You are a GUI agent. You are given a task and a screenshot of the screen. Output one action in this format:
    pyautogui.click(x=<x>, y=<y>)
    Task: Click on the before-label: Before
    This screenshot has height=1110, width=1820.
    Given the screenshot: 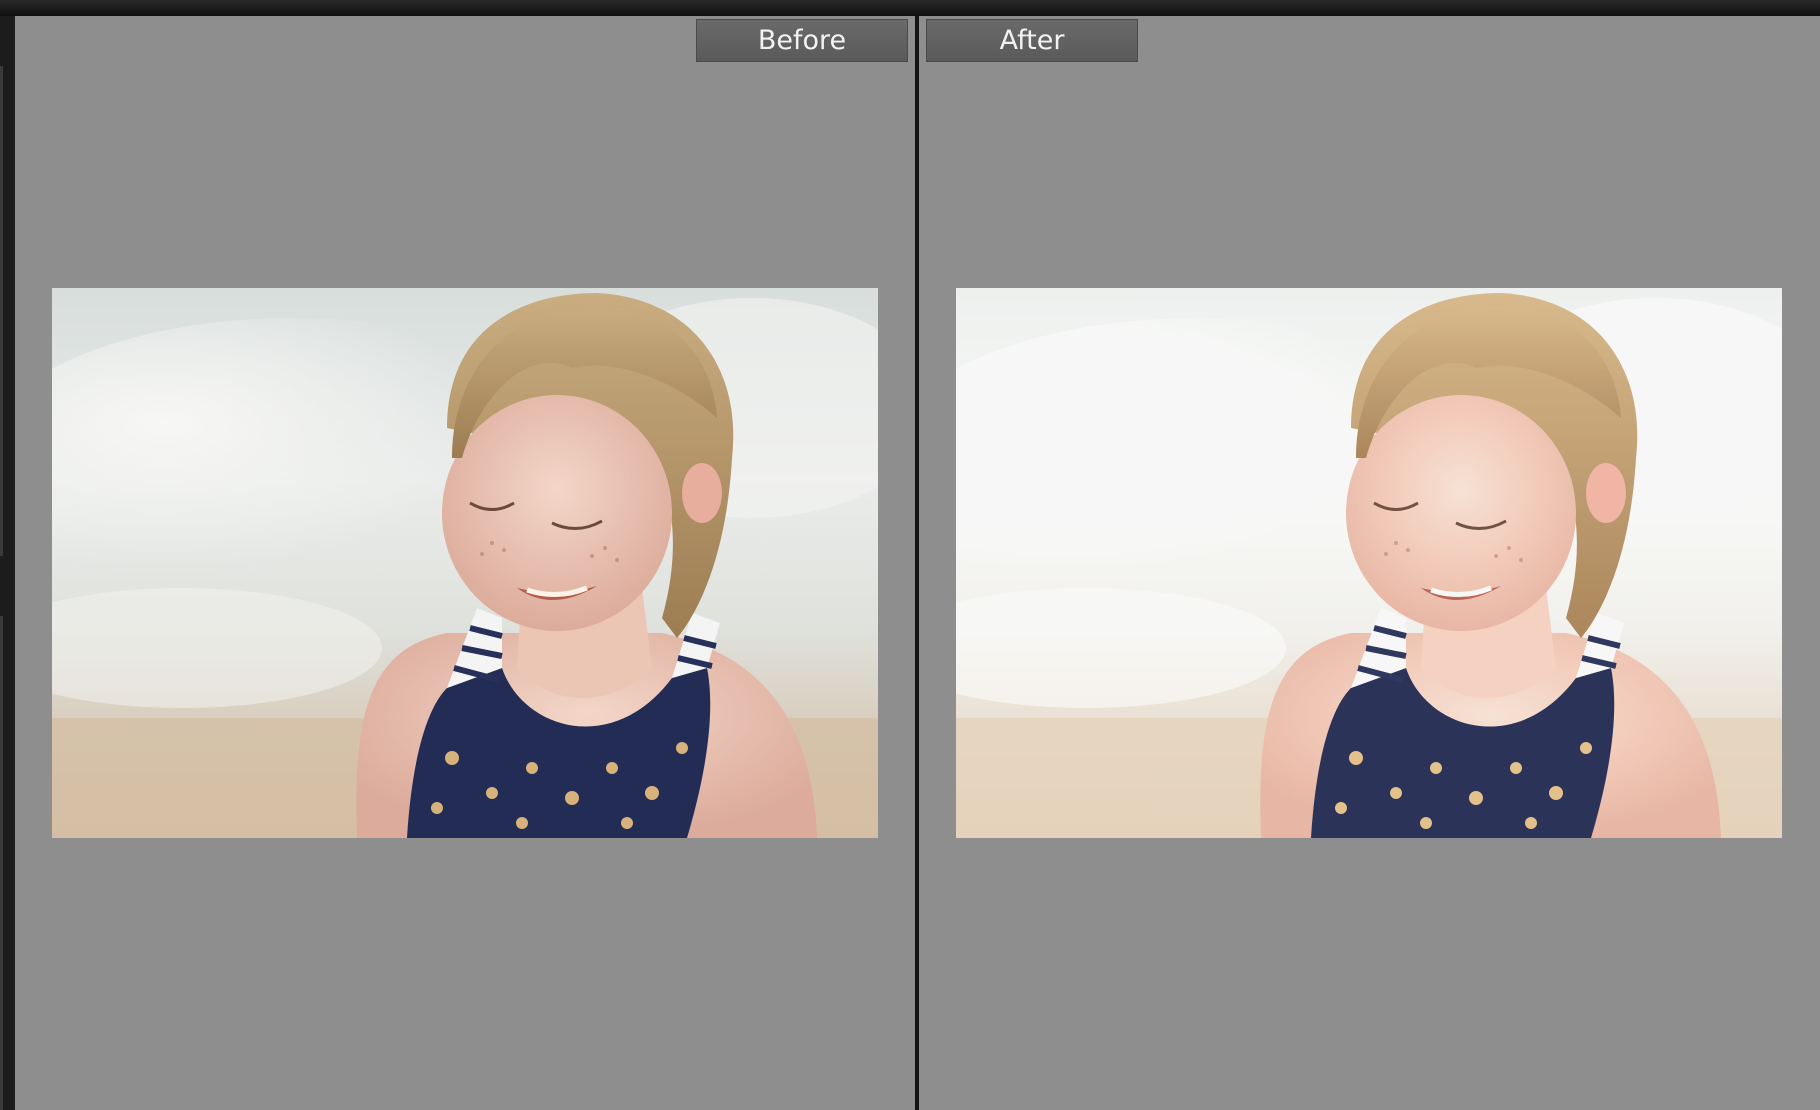 What is the action you would take?
    pyautogui.click(x=802, y=40)
    